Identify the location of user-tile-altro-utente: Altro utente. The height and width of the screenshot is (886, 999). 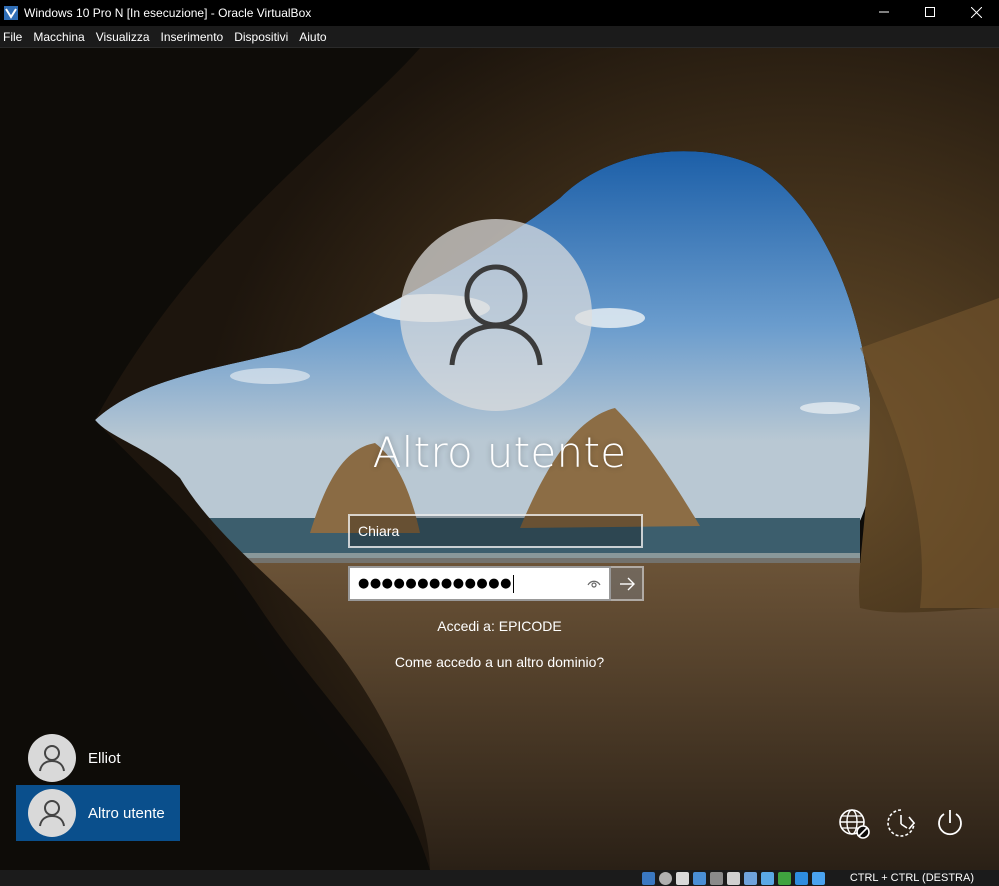
(98, 813).